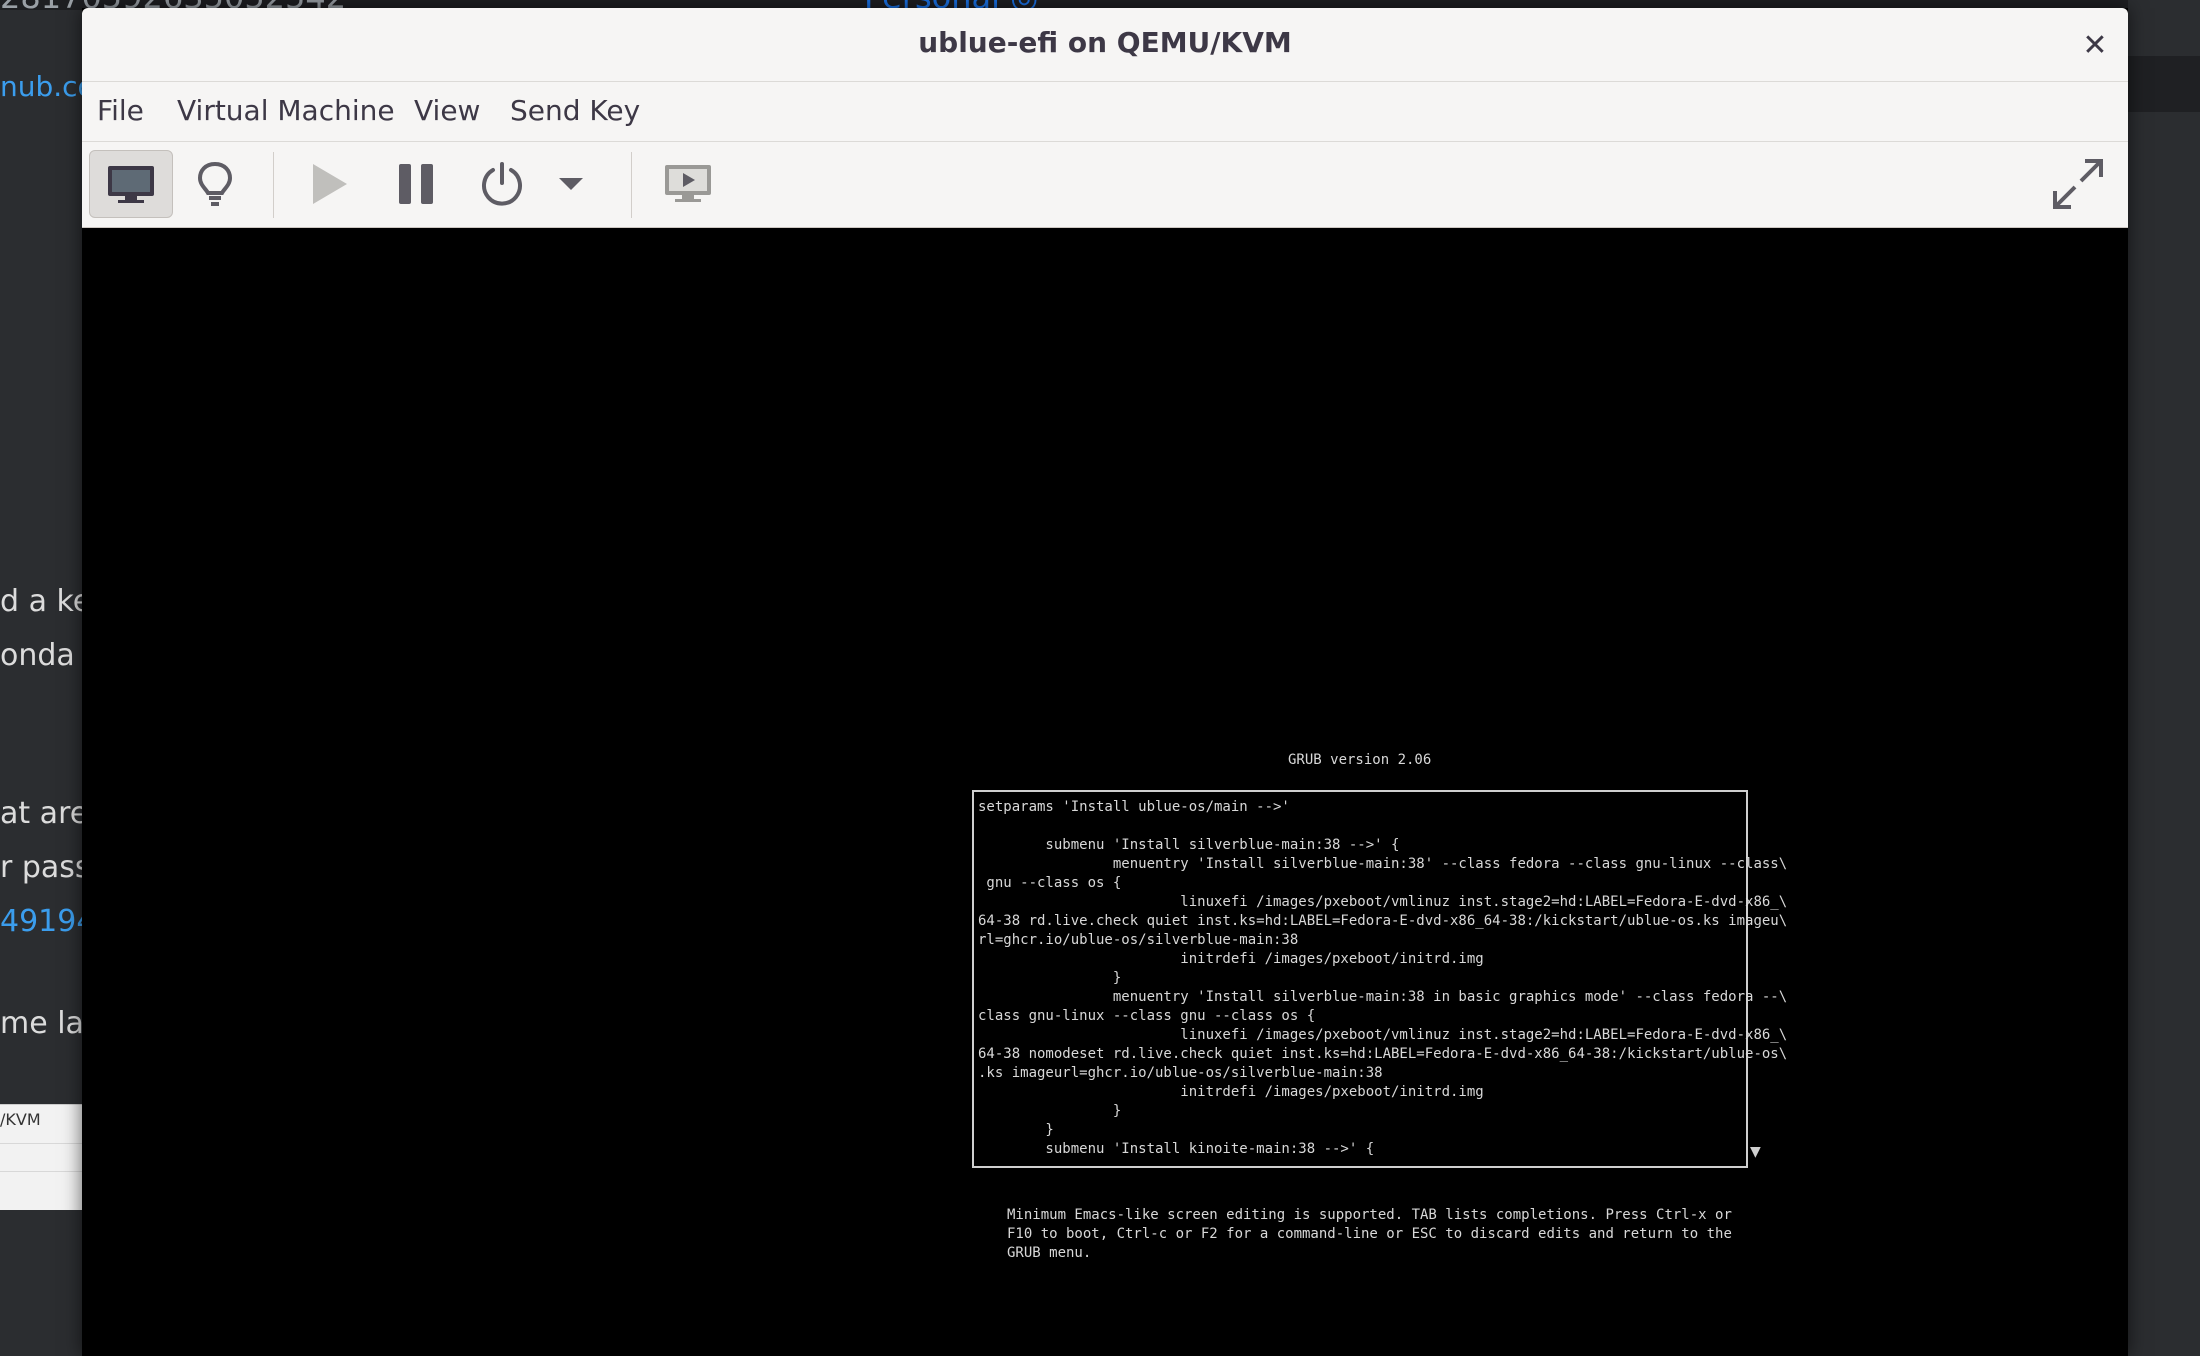  I want to click on menu-send-key: Send Key, so click(575, 110).